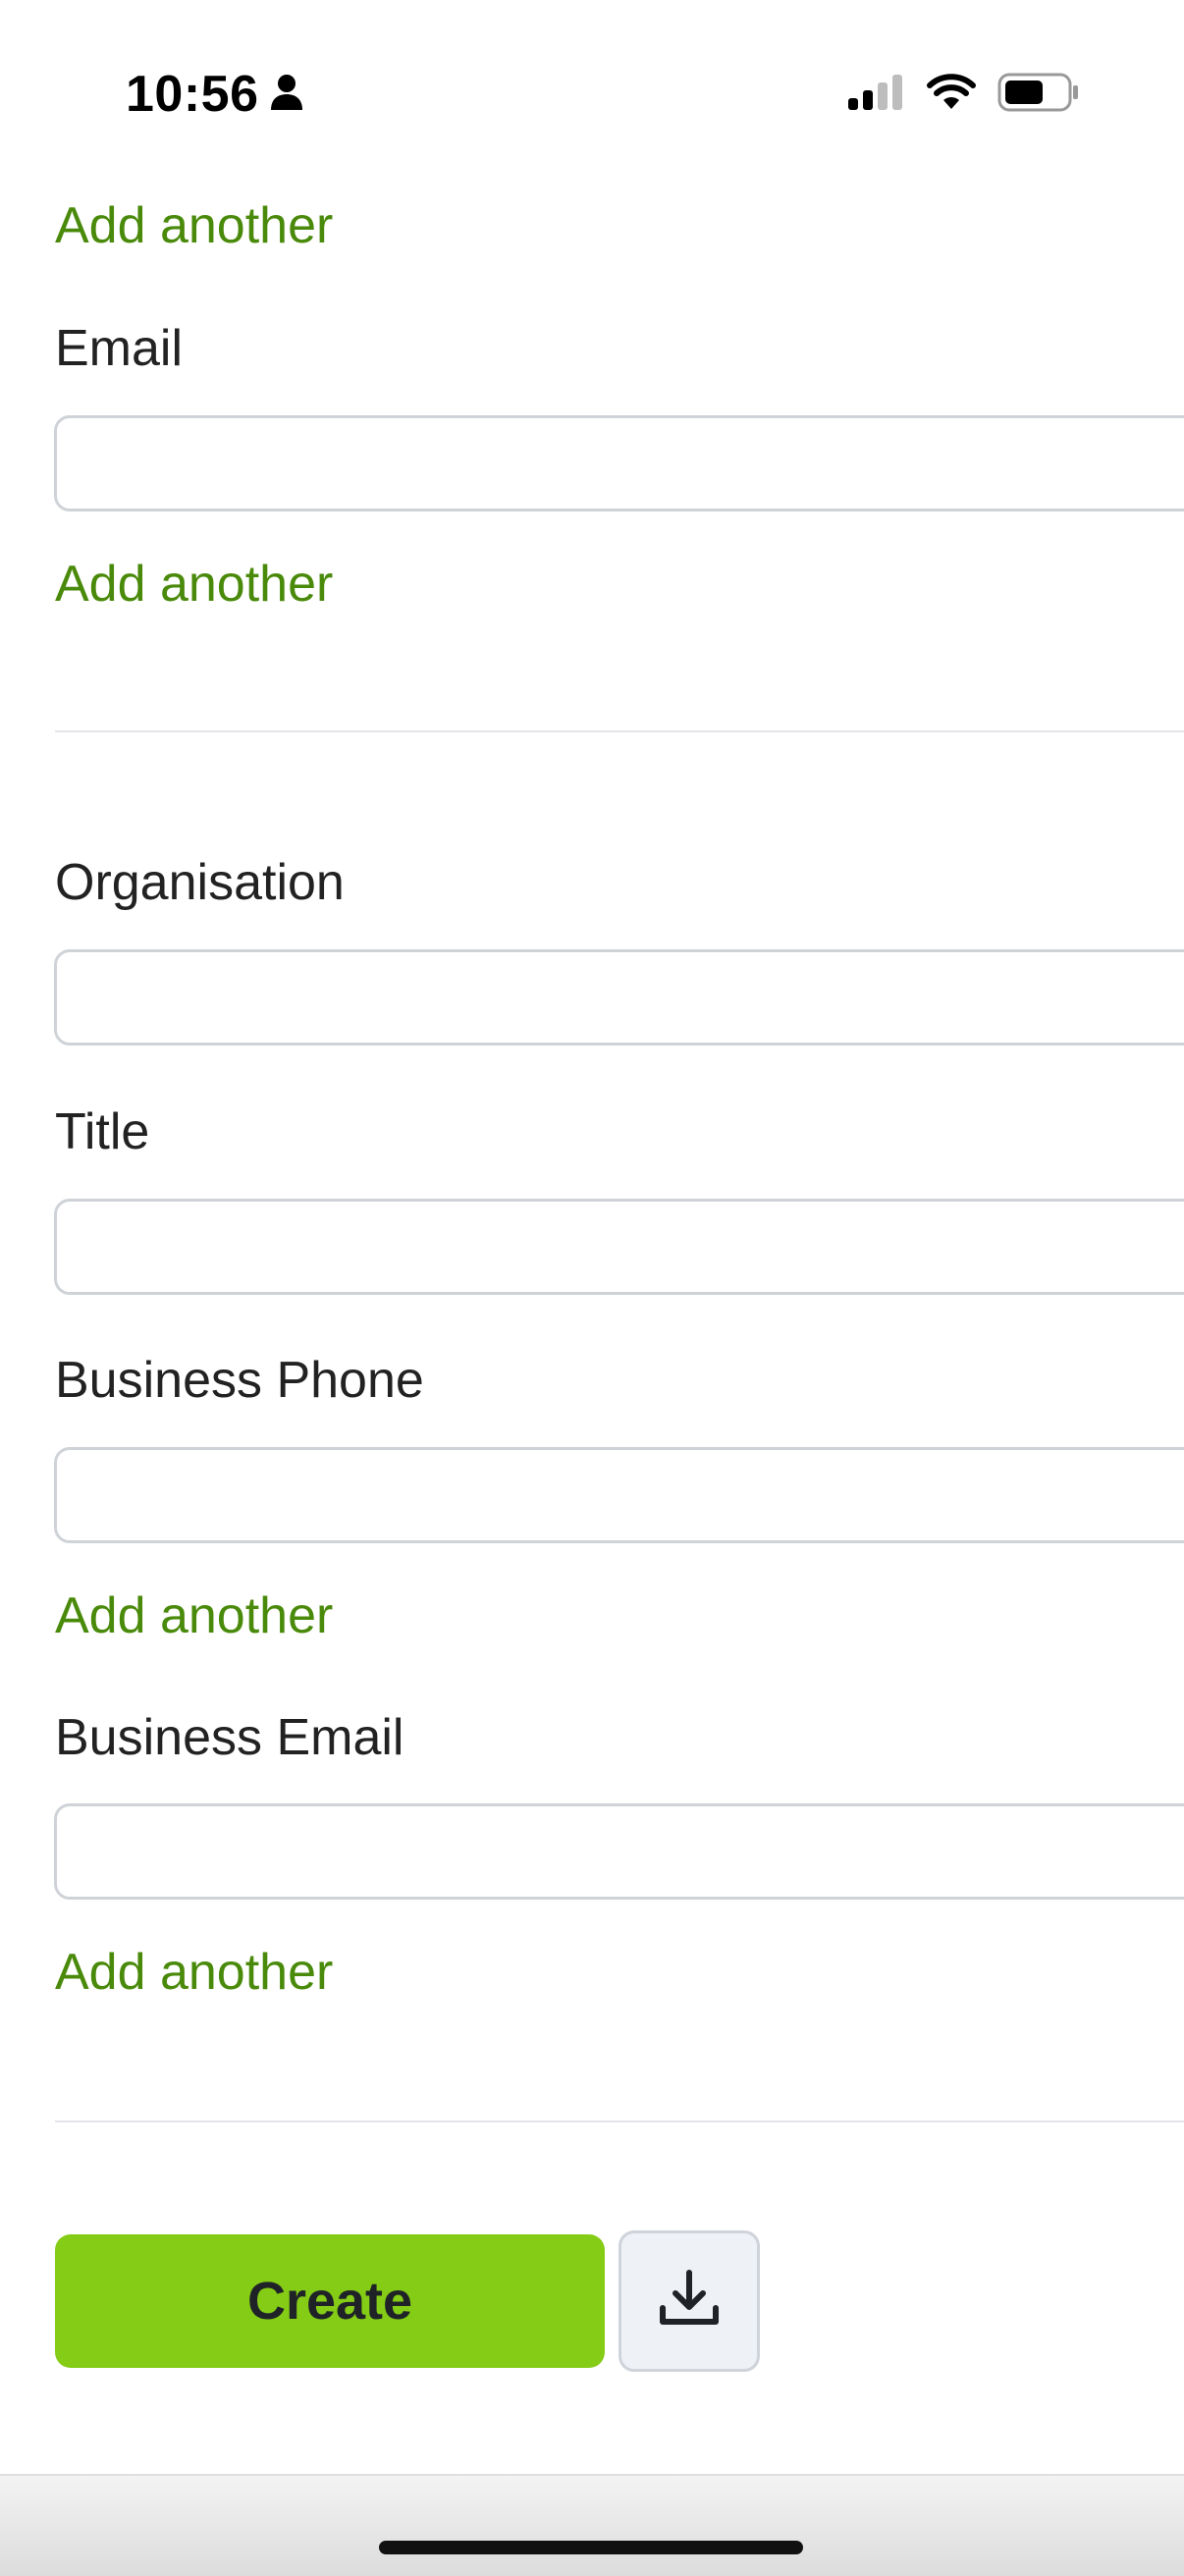  Describe the element at coordinates (194, 1615) in the screenshot. I see `add-another-business-phone-link: Add another` at that location.